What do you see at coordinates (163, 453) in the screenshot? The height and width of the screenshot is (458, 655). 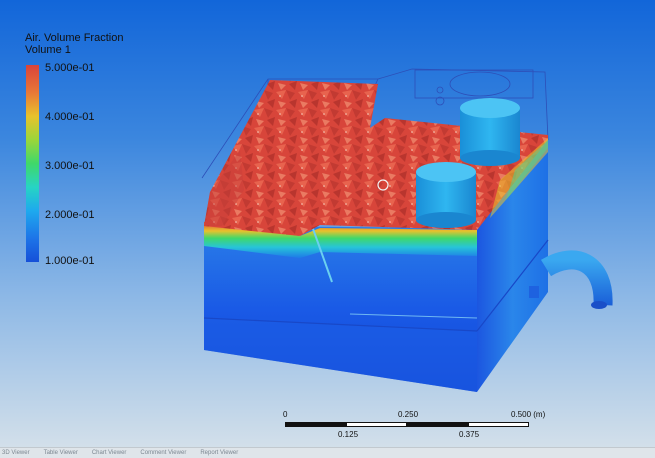 I see `tab-comment-viewer: Comment Viewer` at bounding box center [163, 453].